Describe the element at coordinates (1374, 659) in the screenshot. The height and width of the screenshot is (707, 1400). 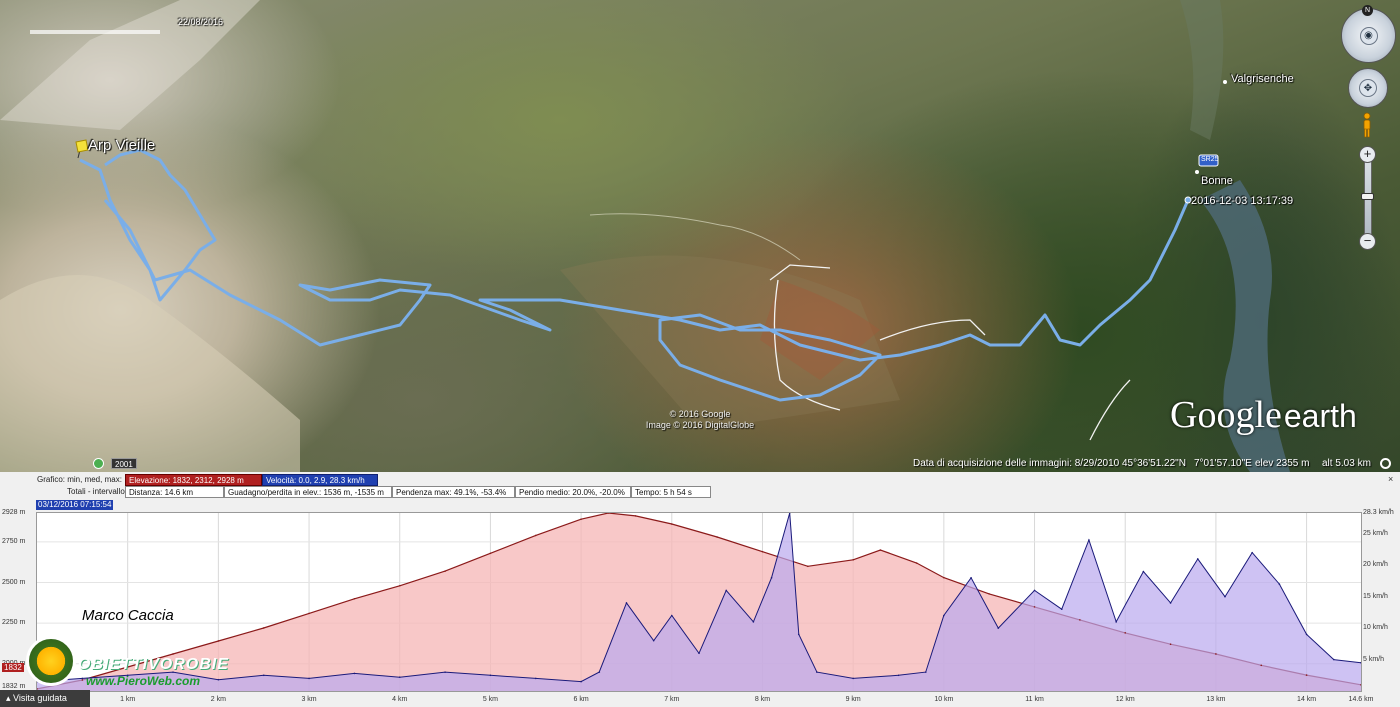
I see `y-right-tick-label: 5 km/h` at that location.